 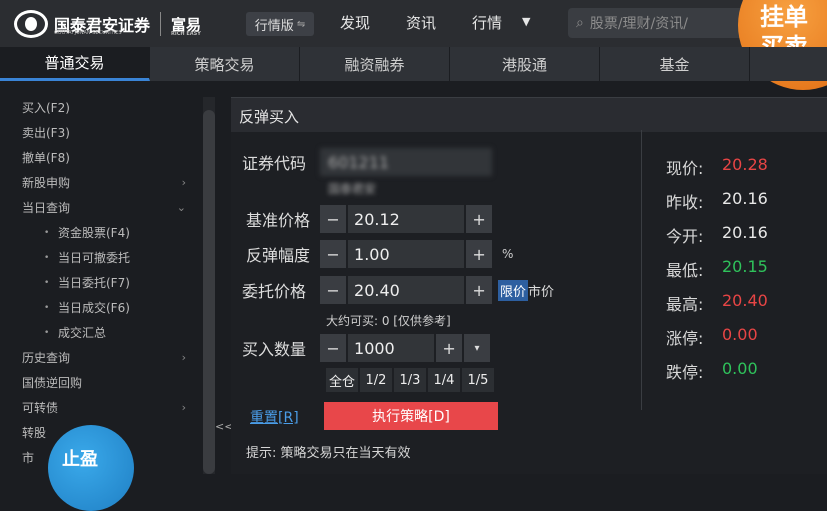 What do you see at coordinates (100, 332) in the screenshot?
I see `sidebar-item: 成交汇总` at bounding box center [100, 332].